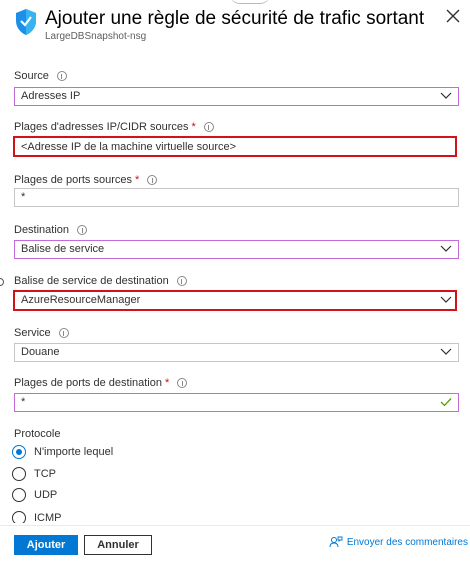  What do you see at coordinates (236, 249) in the screenshot?
I see `destination-select: Balise de service` at bounding box center [236, 249].